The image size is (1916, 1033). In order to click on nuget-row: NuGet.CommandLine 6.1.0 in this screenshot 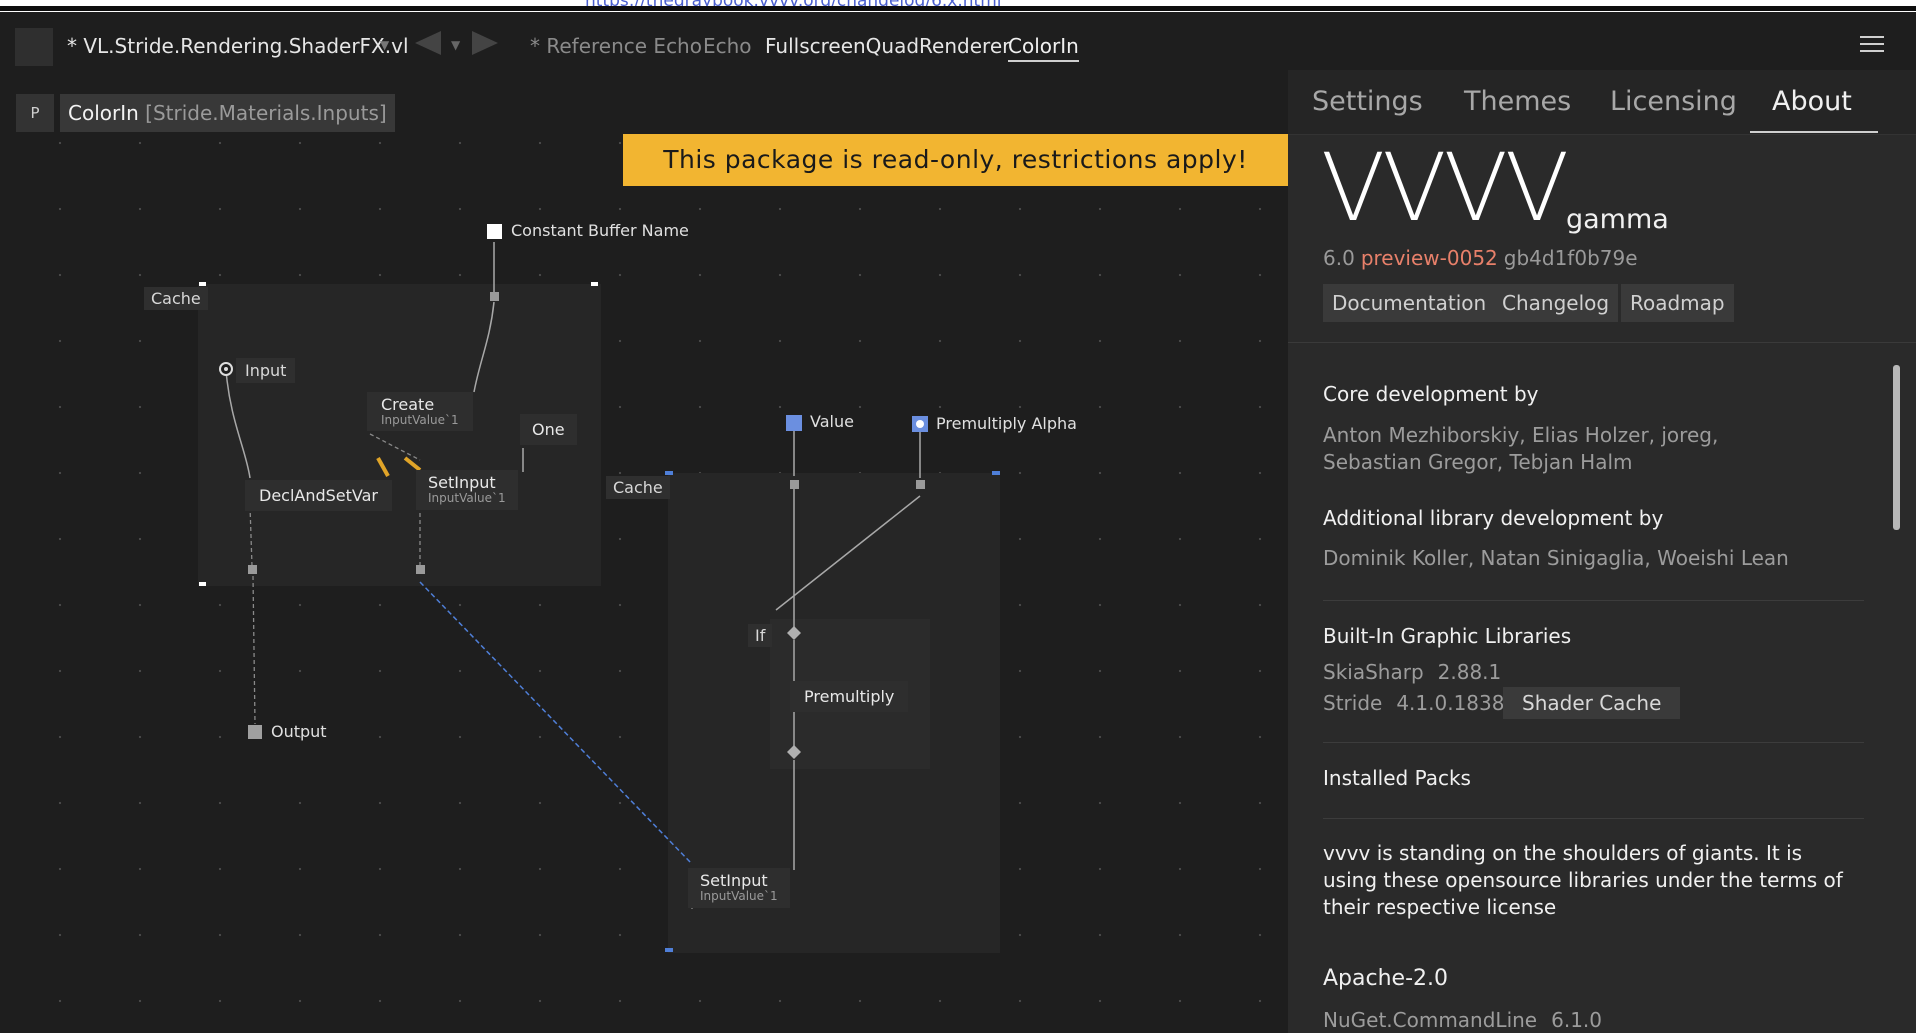, I will do `click(1462, 1020)`.